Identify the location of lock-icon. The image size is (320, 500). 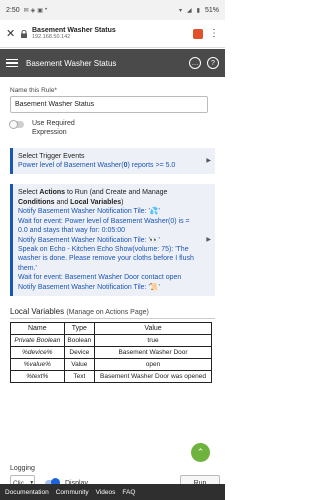
(24, 33).